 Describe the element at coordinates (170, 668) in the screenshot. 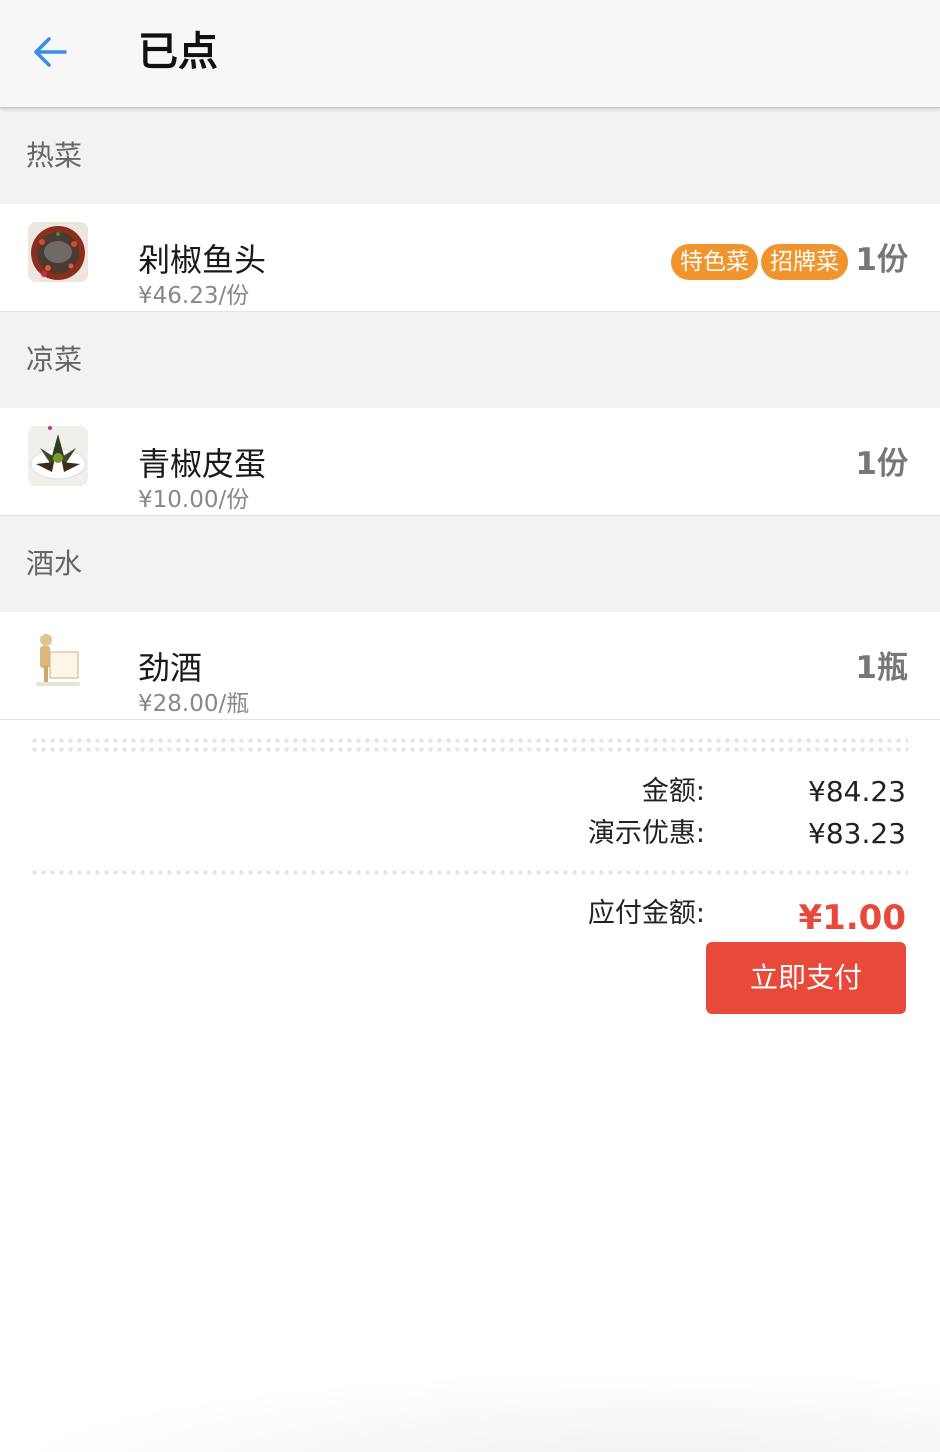

I see `dish-name: 劲酒` at that location.